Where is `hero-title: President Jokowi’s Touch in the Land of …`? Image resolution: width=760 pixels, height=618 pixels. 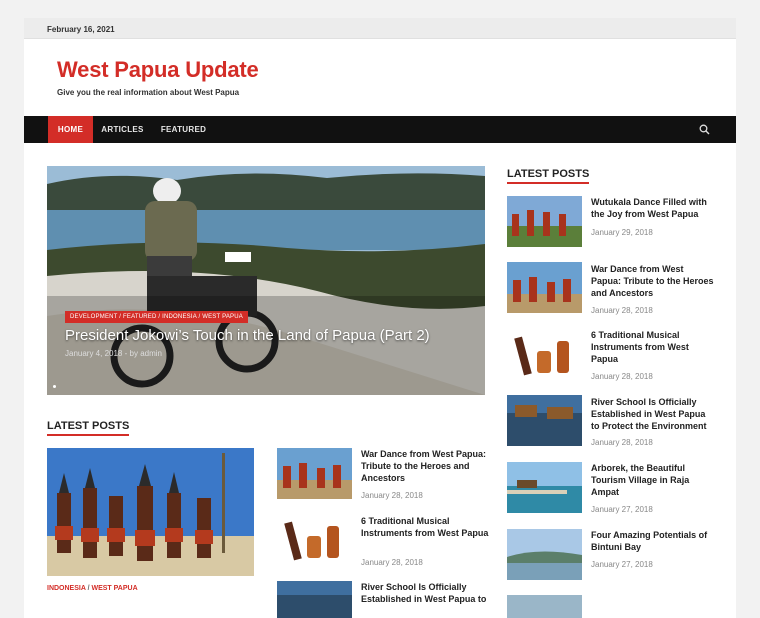
hero-title: President Jokowi’s Touch in the Land of … is located at coordinates (247, 335).